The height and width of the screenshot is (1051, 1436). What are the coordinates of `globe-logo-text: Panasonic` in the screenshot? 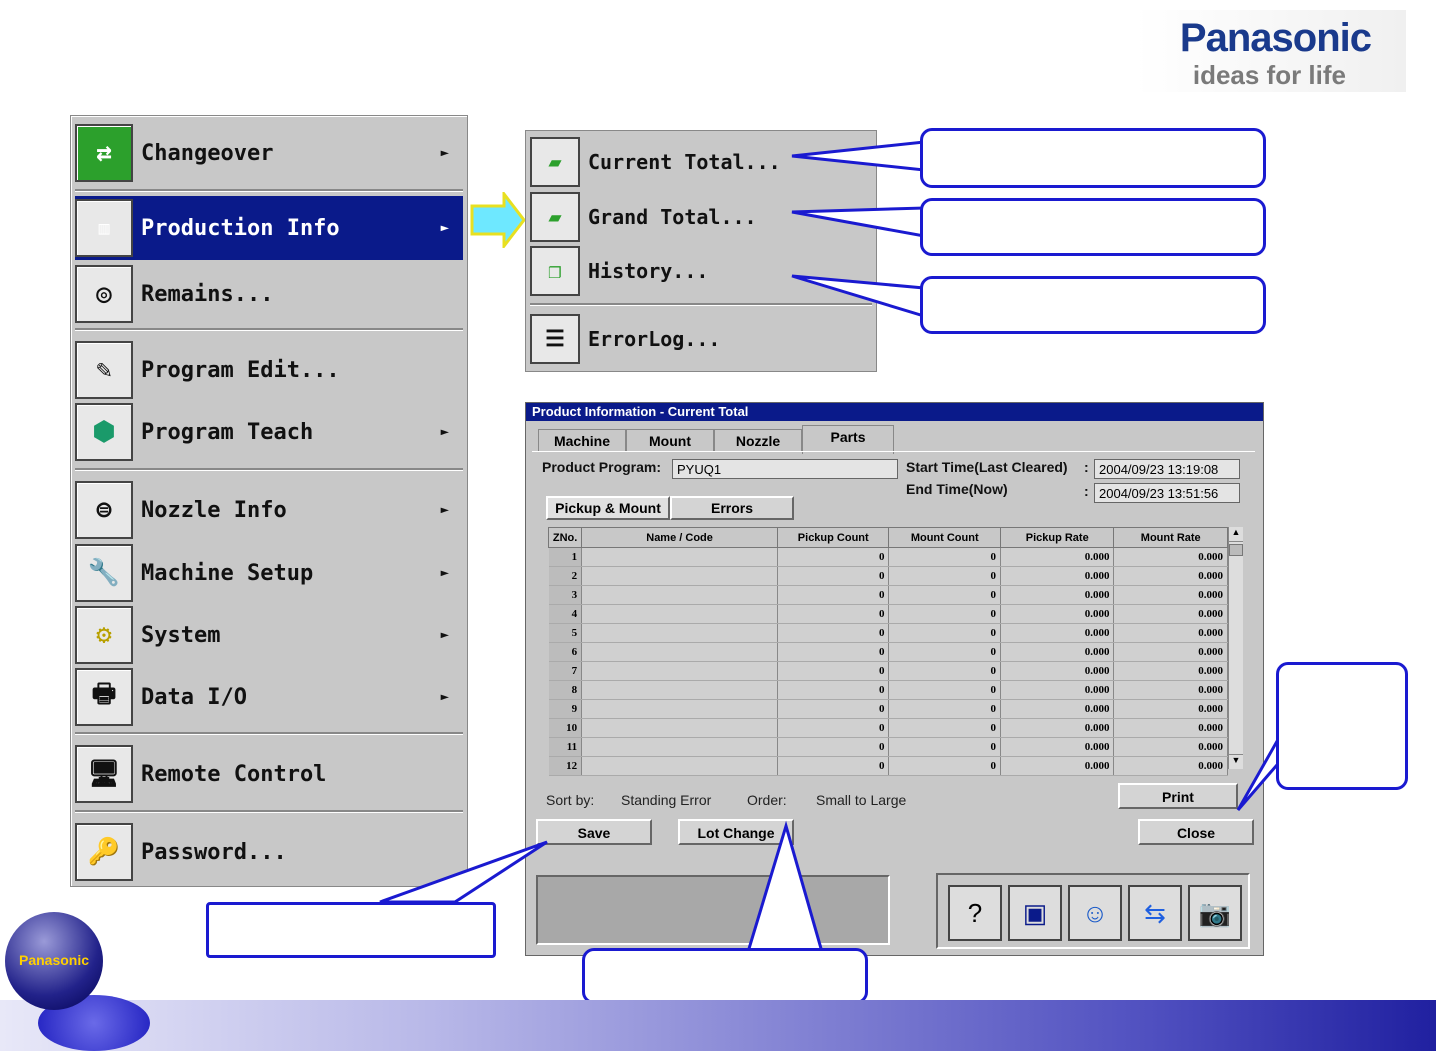 It's located at (54, 960).